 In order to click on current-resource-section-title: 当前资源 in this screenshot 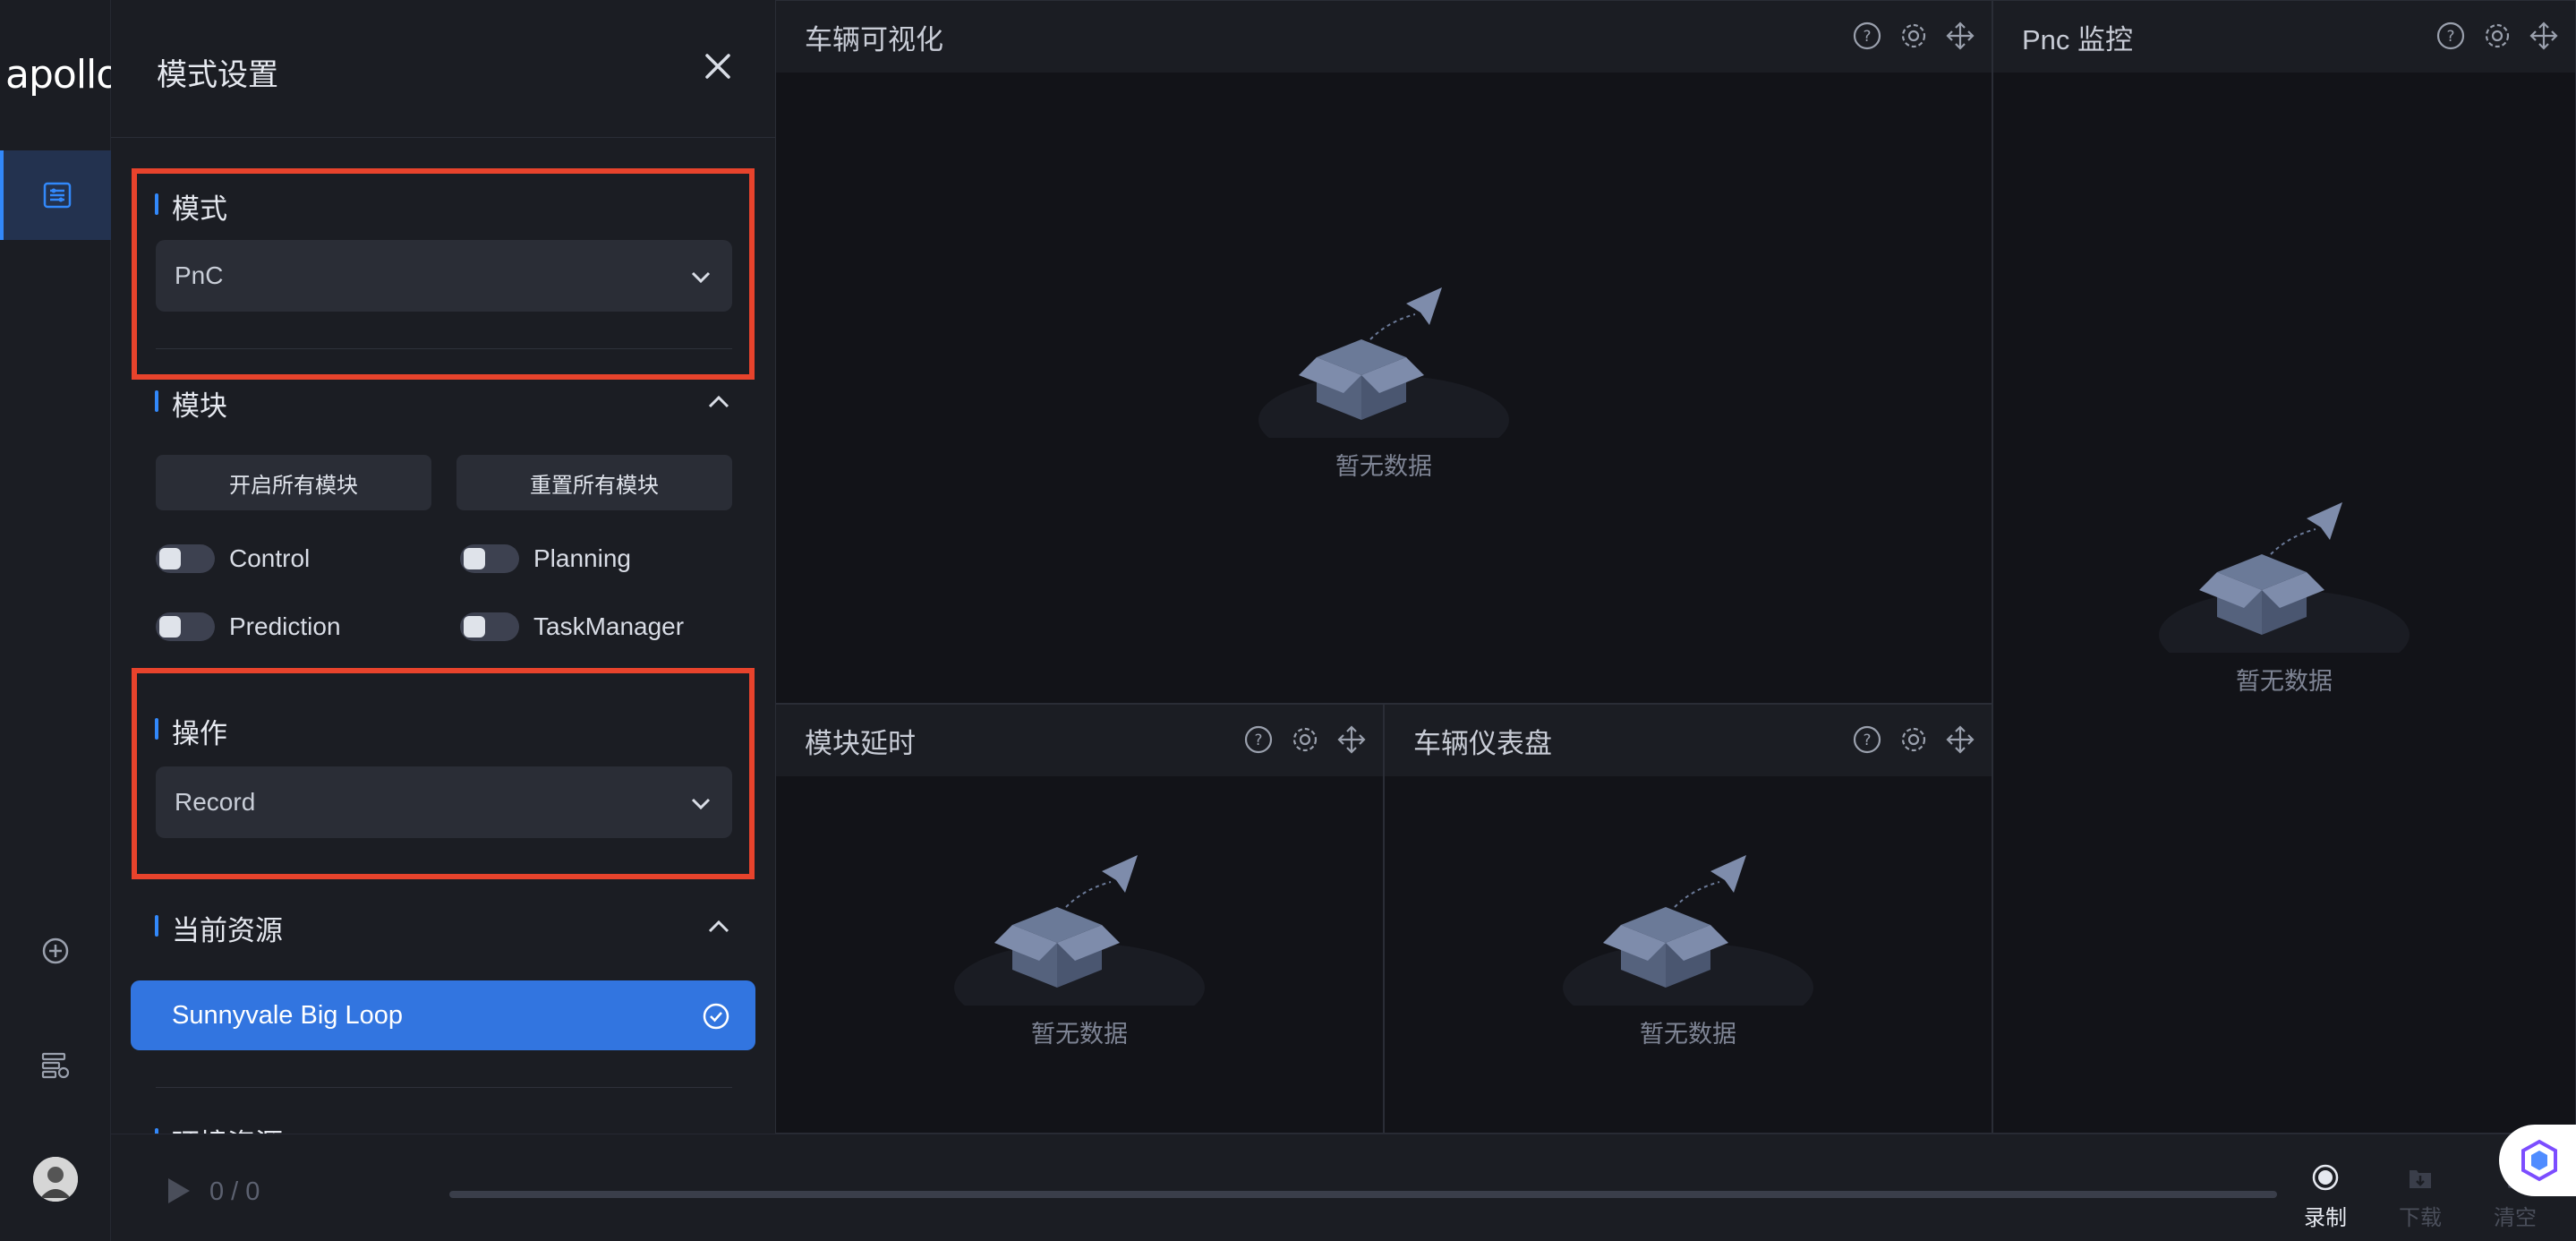, I will do `click(219, 928)`.